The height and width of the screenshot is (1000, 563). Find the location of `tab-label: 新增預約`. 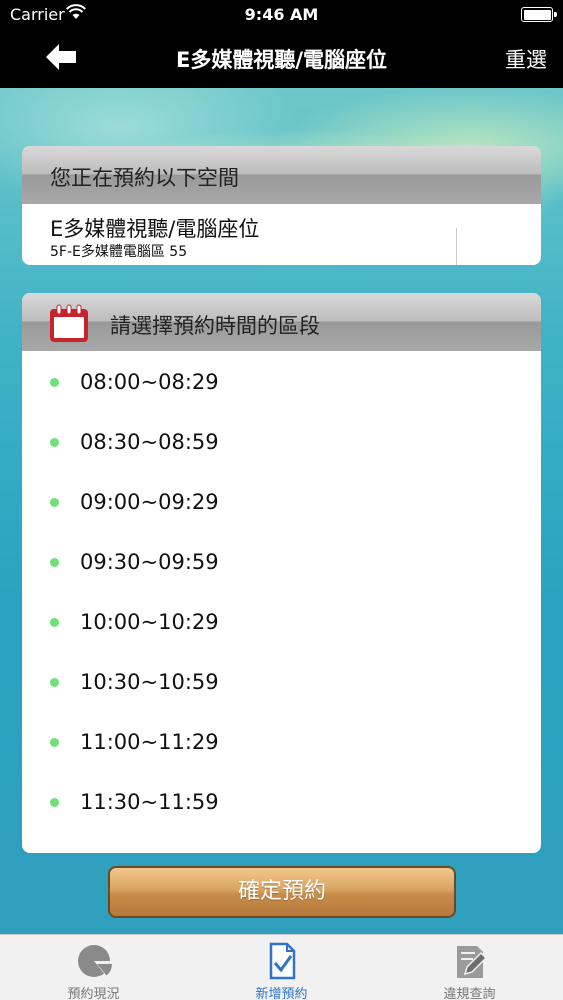

tab-label: 新增預約 is located at coordinates (281, 993).